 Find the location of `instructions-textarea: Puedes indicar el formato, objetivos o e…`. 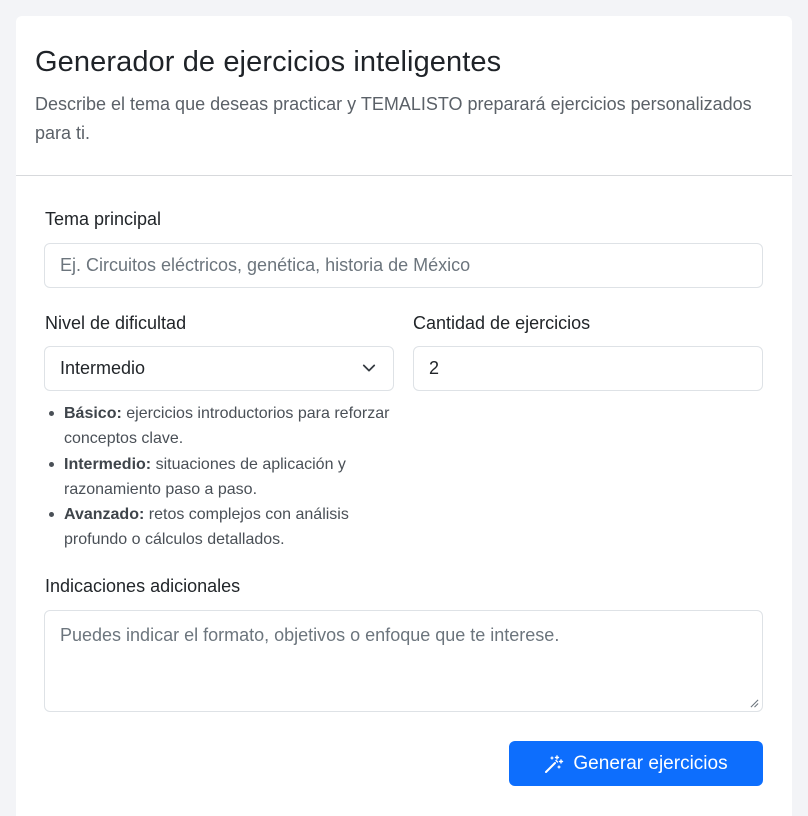

instructions-textarea: Puedes indicar el formato, objetivos o e… is located at coordinates (403, 661).